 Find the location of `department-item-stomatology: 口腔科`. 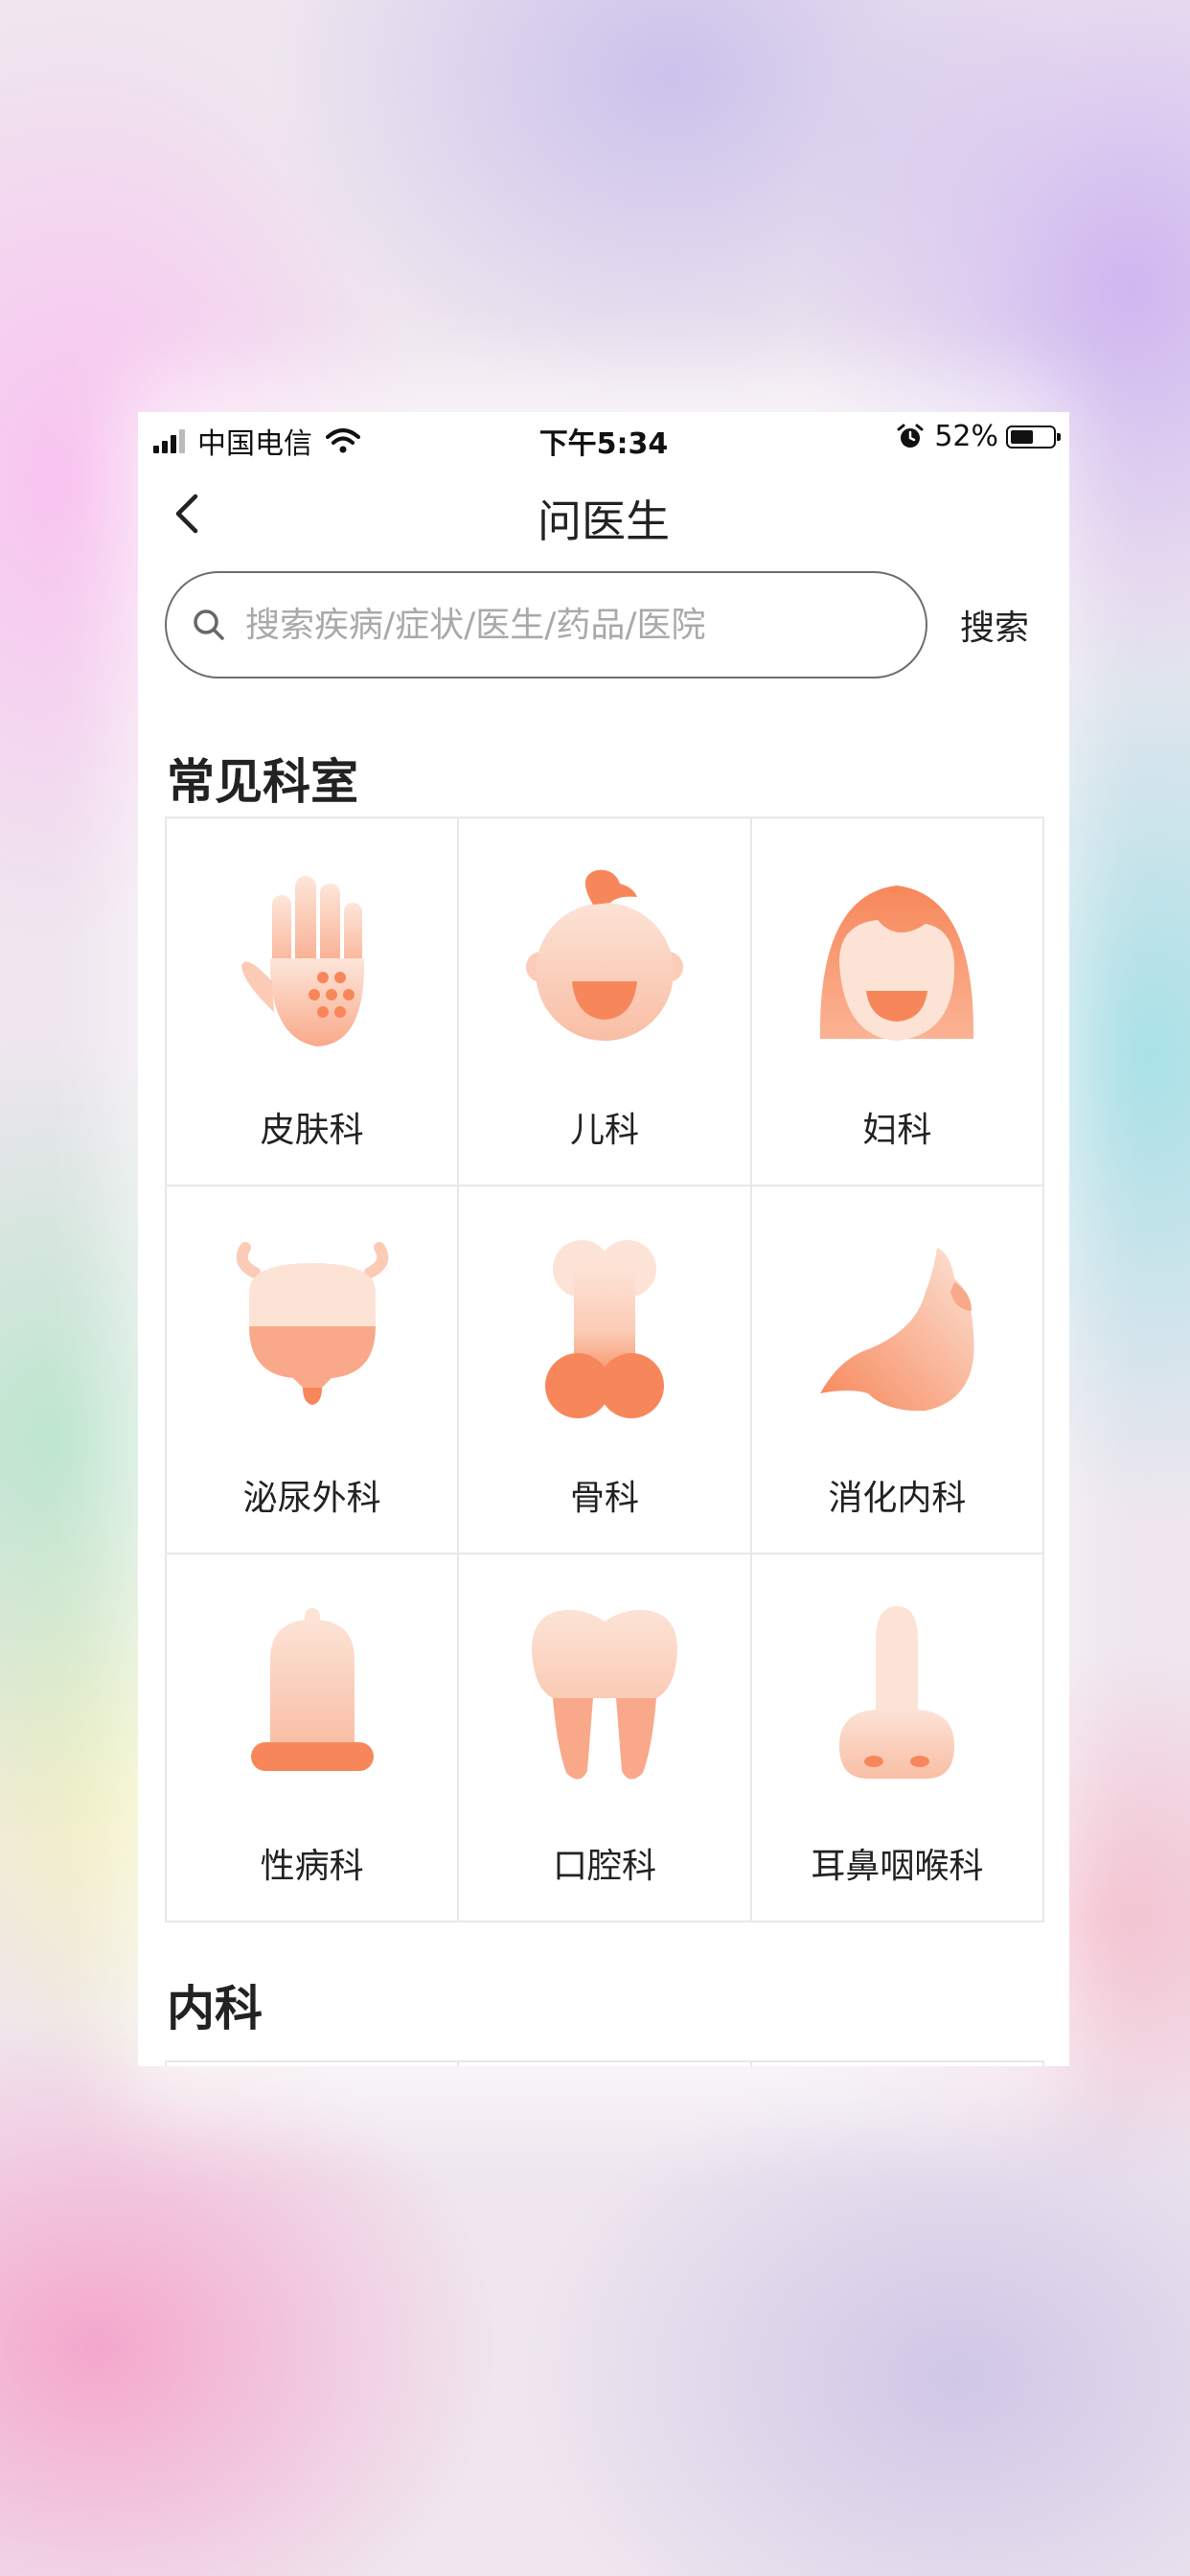

department-item-stomatology: 口腔科 is located at coordinates (606, 1738).